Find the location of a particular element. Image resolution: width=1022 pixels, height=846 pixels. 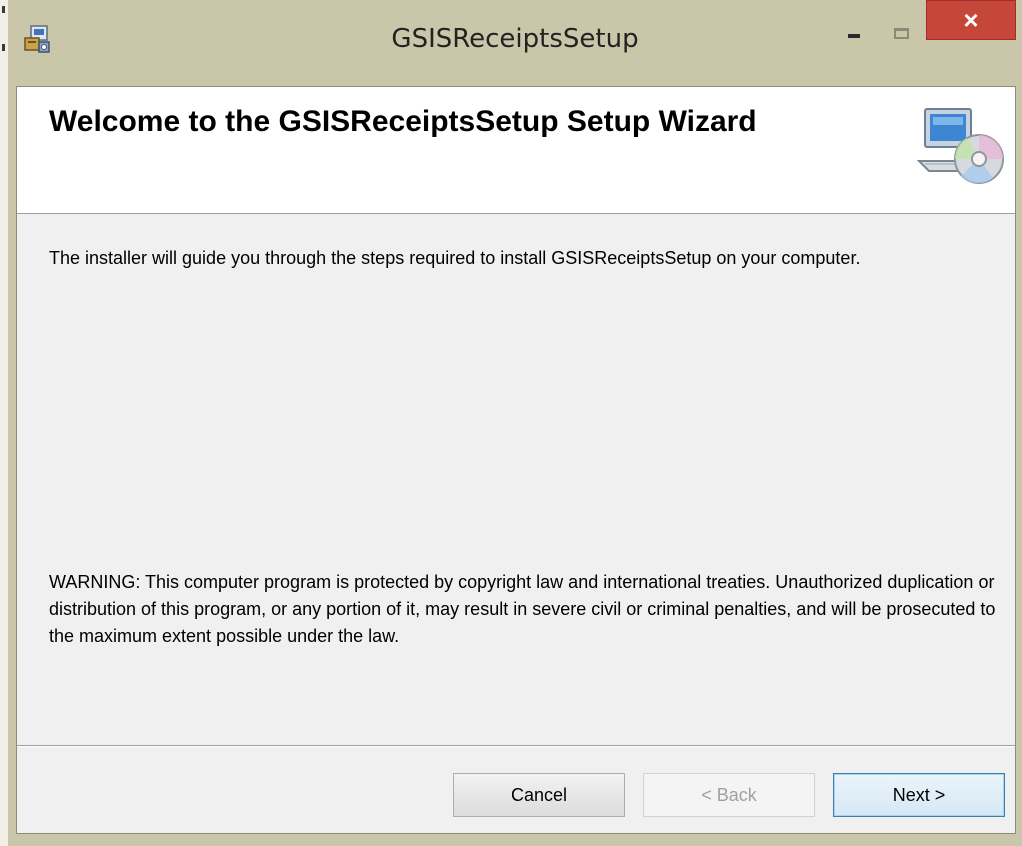

footer-divider is located at coordinates (516, 746).